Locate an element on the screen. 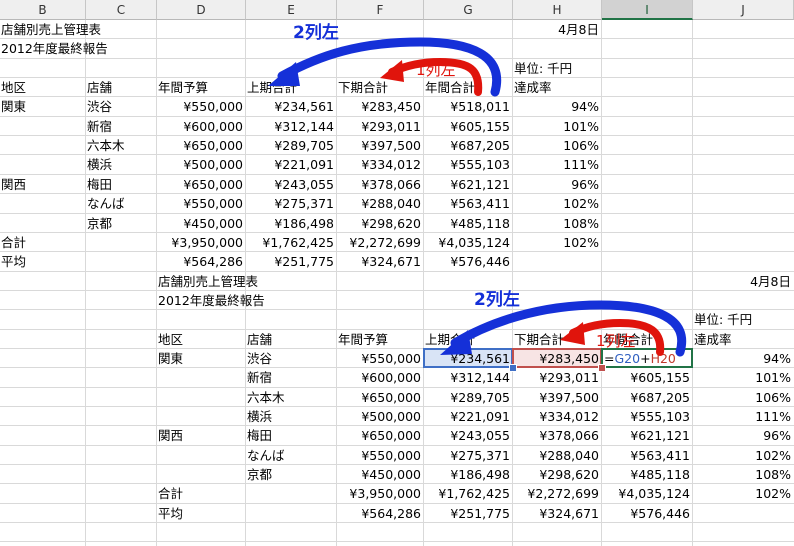  annotation-2cols-bottom: 2列左 is located at coordinates (497, 299).